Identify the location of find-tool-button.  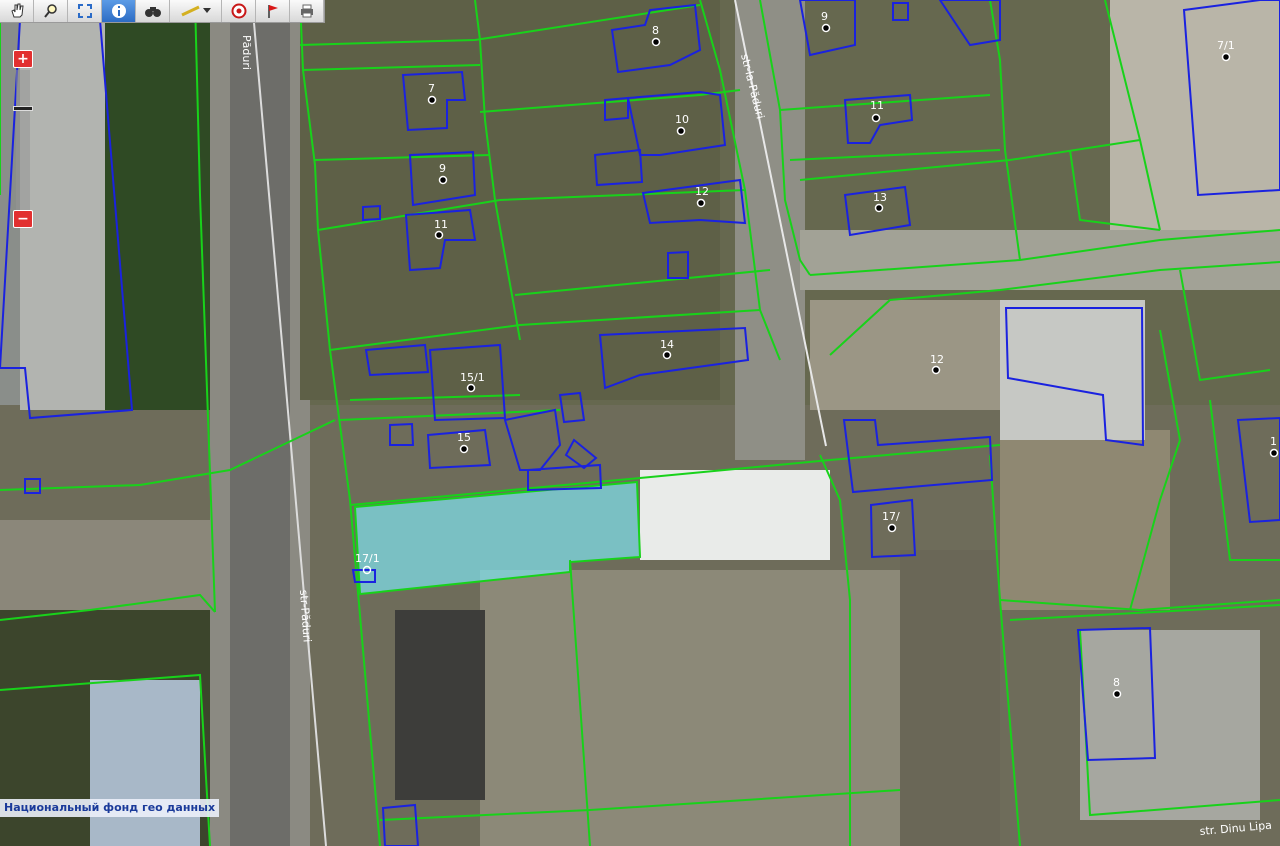
(153, 11).